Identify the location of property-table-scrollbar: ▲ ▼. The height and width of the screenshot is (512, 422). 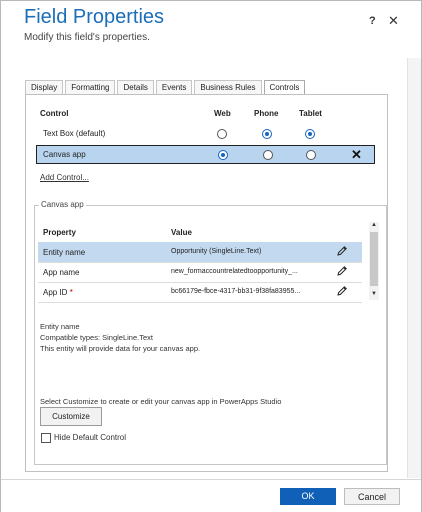
(374, 261).